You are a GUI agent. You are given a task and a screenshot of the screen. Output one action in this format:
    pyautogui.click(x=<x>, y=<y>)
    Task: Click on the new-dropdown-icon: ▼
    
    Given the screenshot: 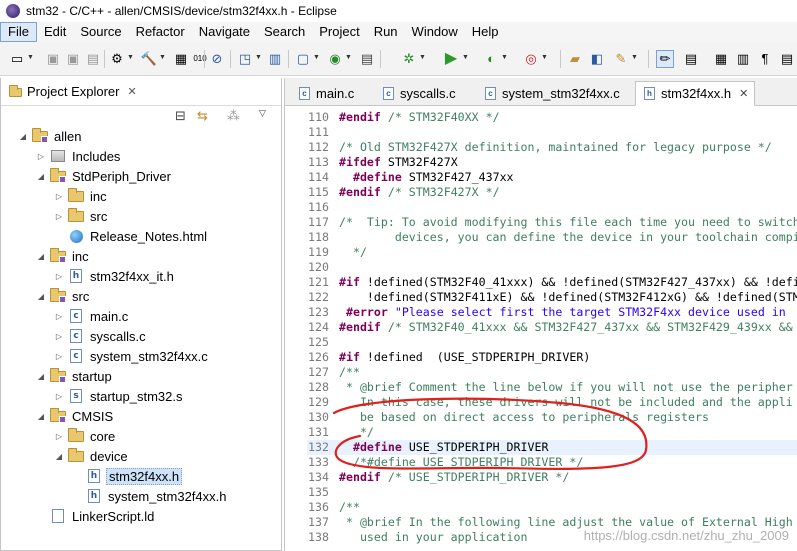 What is the action you would take?
    pyautogui.click(x=30, y=57)
    